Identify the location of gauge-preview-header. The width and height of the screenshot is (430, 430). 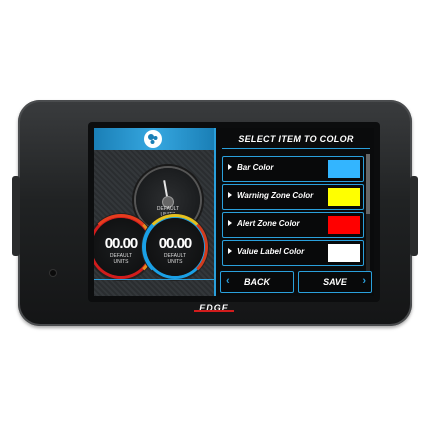
(154, 139).